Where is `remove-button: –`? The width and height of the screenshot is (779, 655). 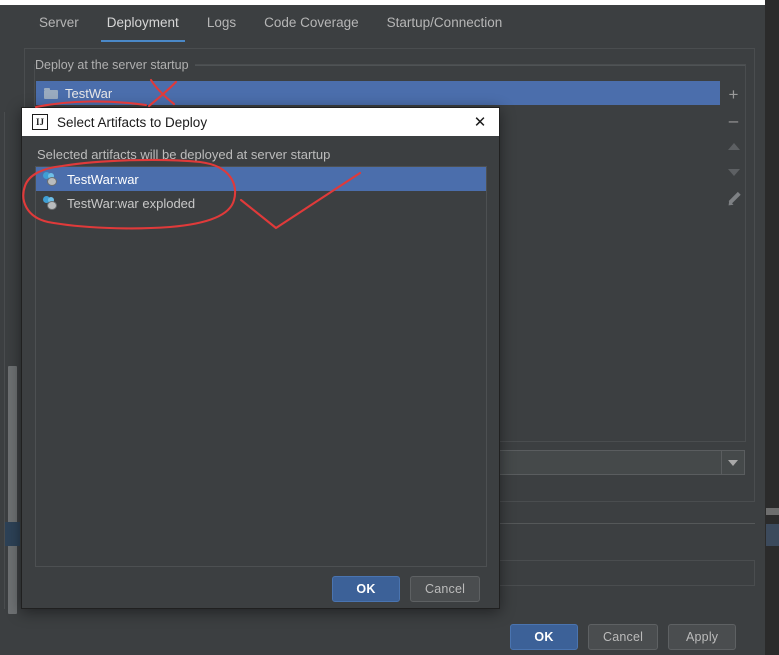 remove-button: – is located at coordinates (733, 120).